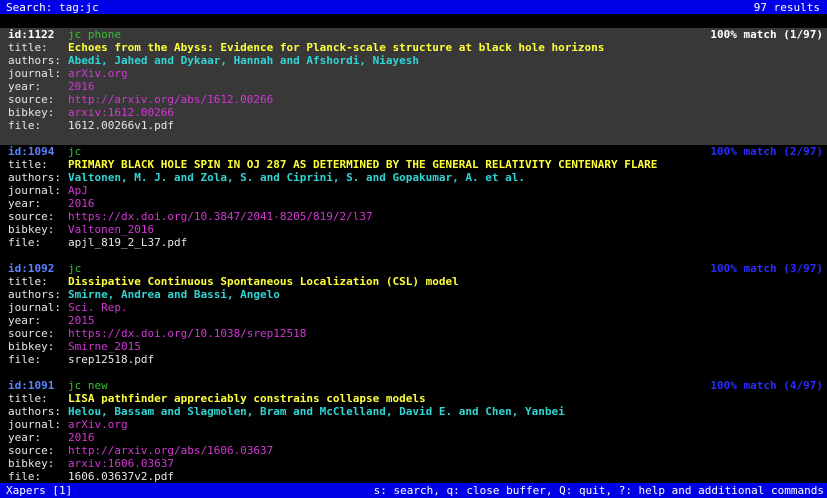 The image size is (827, 498). What do you see at coordinates (39, 490) in the screenshot?
I see `buffer-name: Xapers [1]` at bounding box center [39, 490].